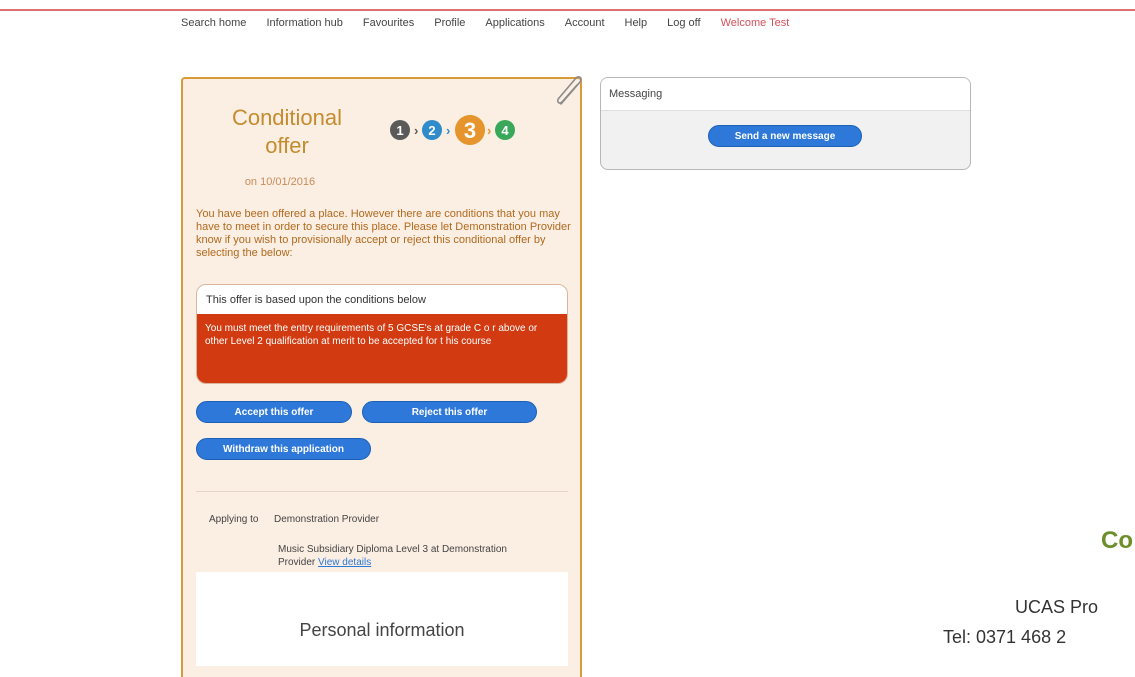  I want to click on progress-steps: 1 › 2 › 3 › 4, so click(452, 130).